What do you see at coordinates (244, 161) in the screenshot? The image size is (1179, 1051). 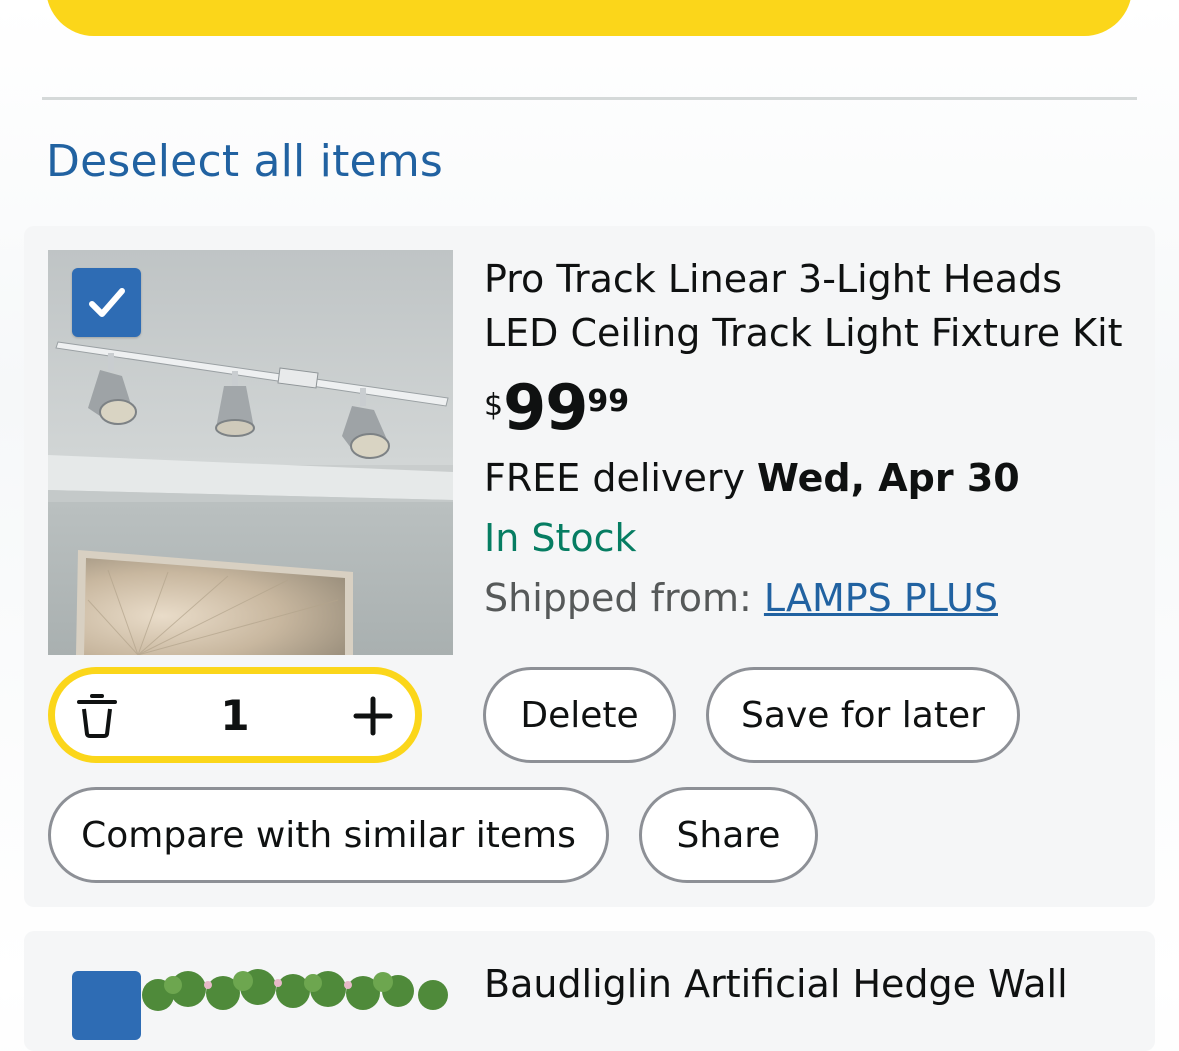 I see `deselect-all-link: Deselect all items` at bounding box center [244, 161].